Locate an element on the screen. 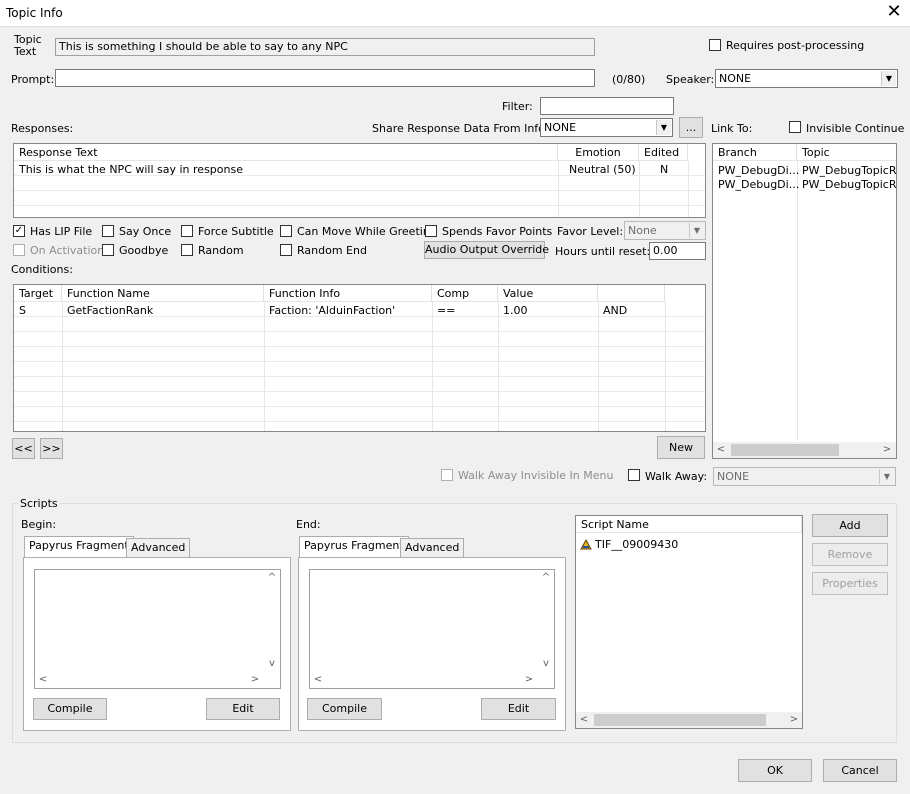 The image size is (910, 794). responses-label: Responses: is located at coordinates (42, 128).